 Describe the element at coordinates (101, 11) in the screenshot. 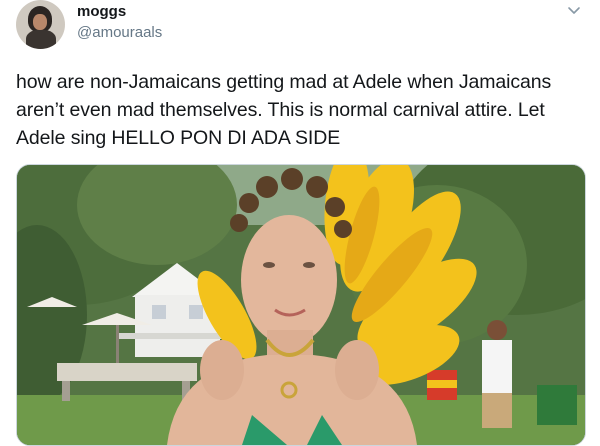

I see `display-name: moggs` at that location.